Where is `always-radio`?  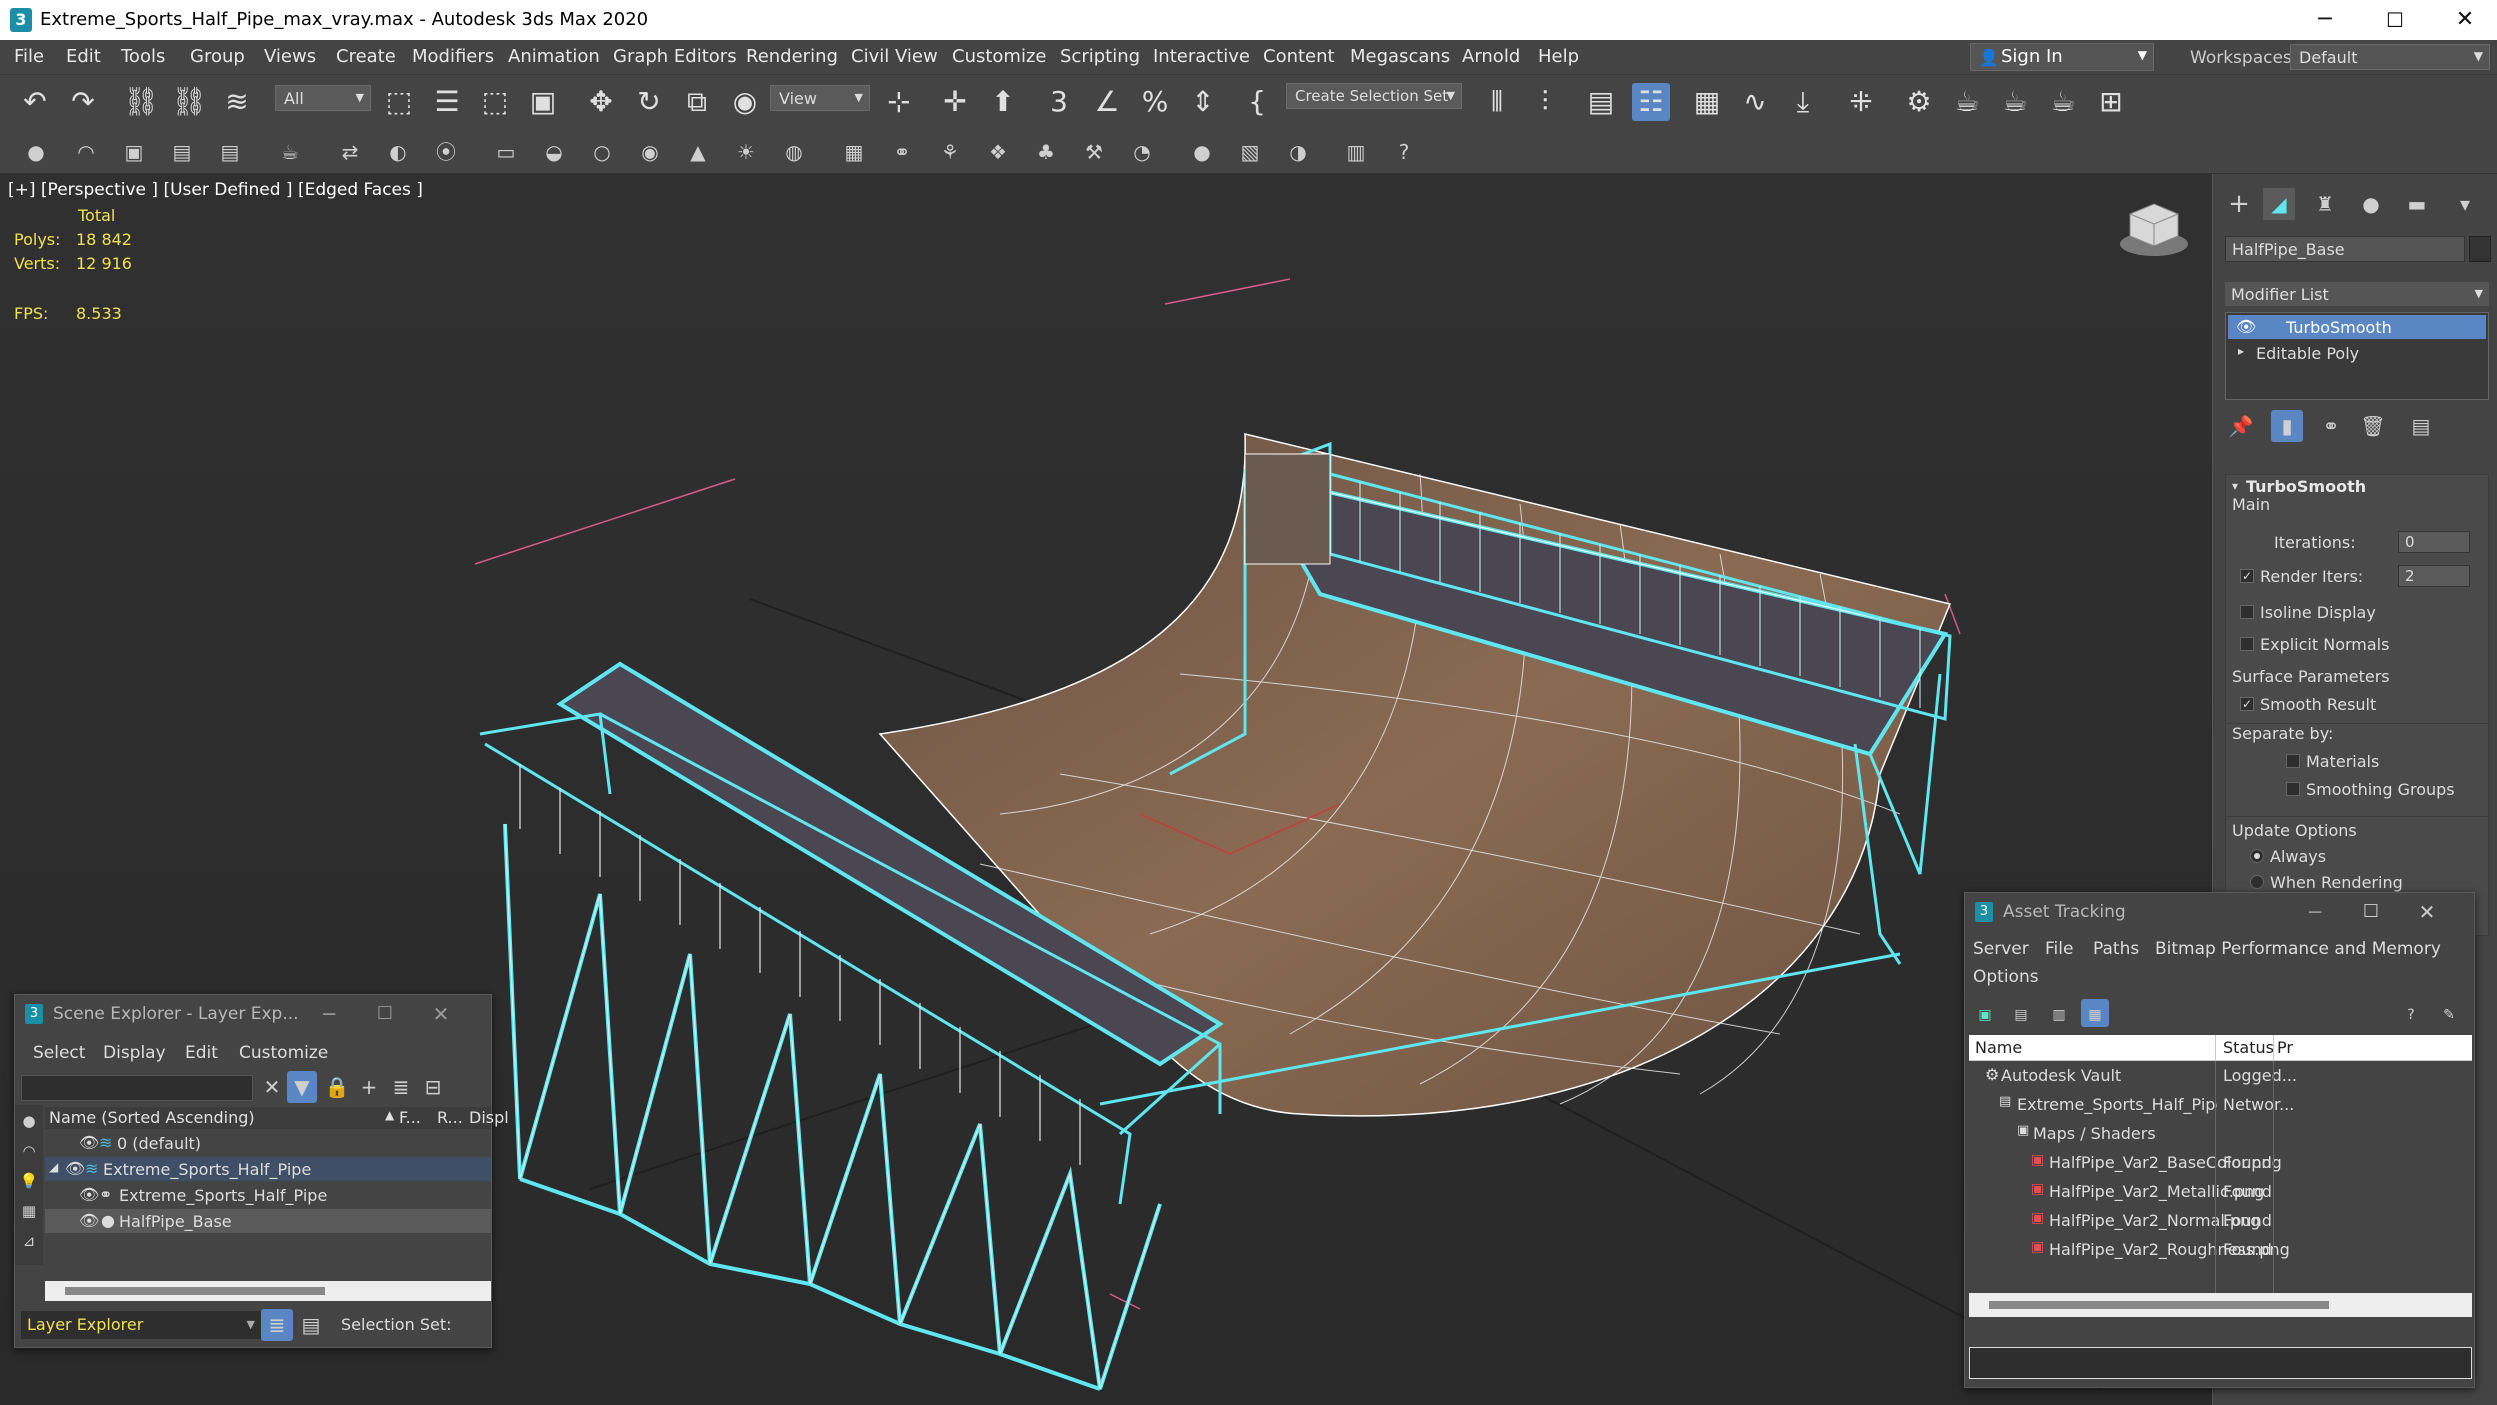 always-radio is located at coordinates (2257, 856).